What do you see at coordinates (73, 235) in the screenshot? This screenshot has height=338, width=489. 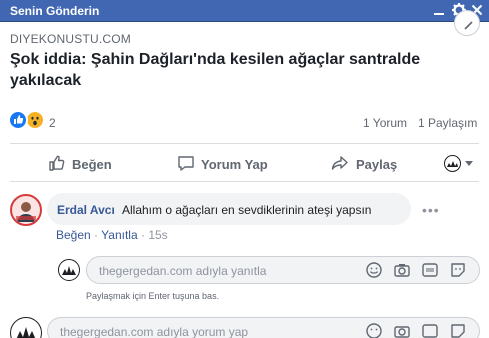 I see `comment-like-link: Beğen` at bounding box center [73, 235].